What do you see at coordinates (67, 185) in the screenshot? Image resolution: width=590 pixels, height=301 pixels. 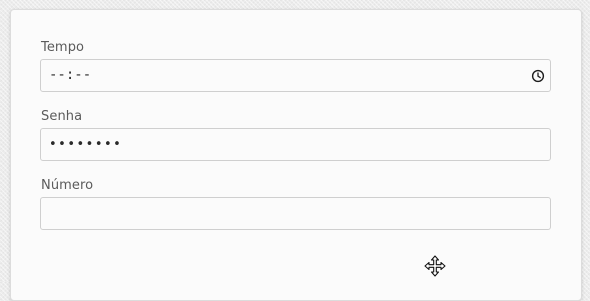 I see `number-field-label: Número` at bounding box center [67, 185].